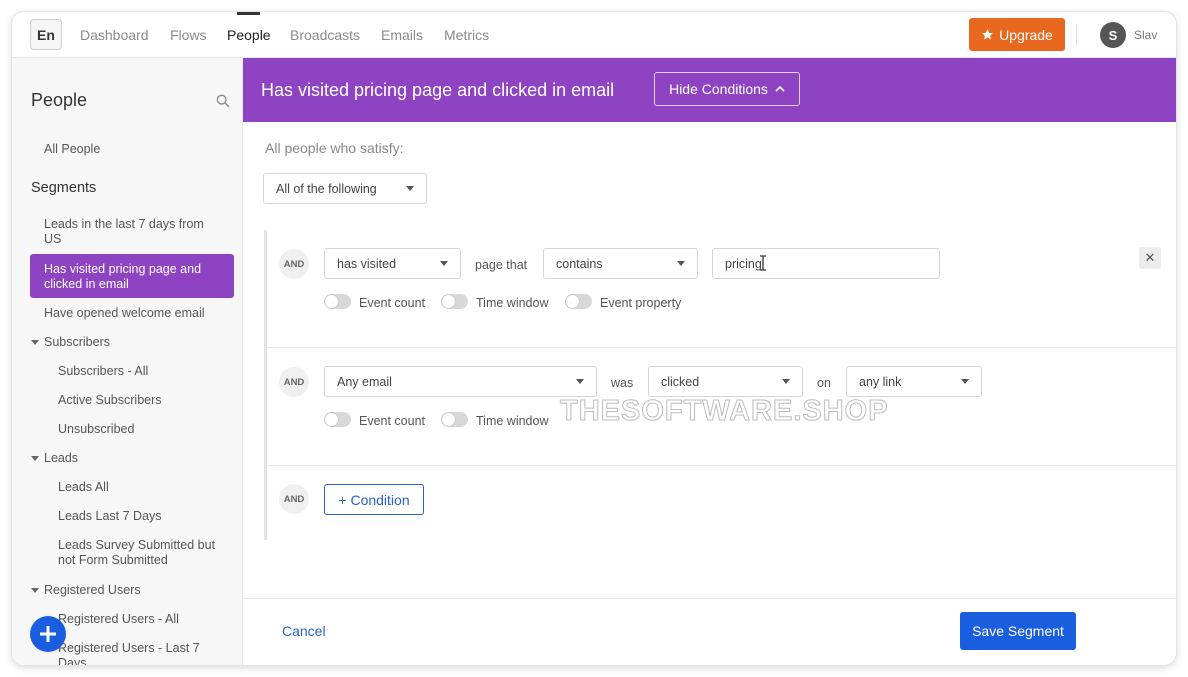 The image size is (1188, 677). Describe the element at coordinates (460, 381) in the screenshot. I see `email-select: Any email` at that location.